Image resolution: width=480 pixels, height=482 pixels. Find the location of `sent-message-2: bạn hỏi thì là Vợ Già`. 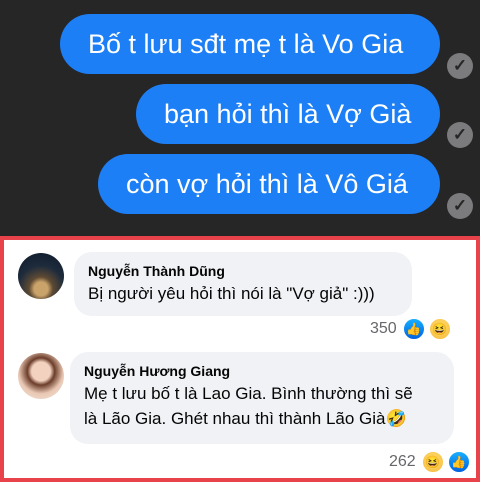

sent-message-2: bạn hỏi thì là Vợ Già is located at coordinates (288, 114).